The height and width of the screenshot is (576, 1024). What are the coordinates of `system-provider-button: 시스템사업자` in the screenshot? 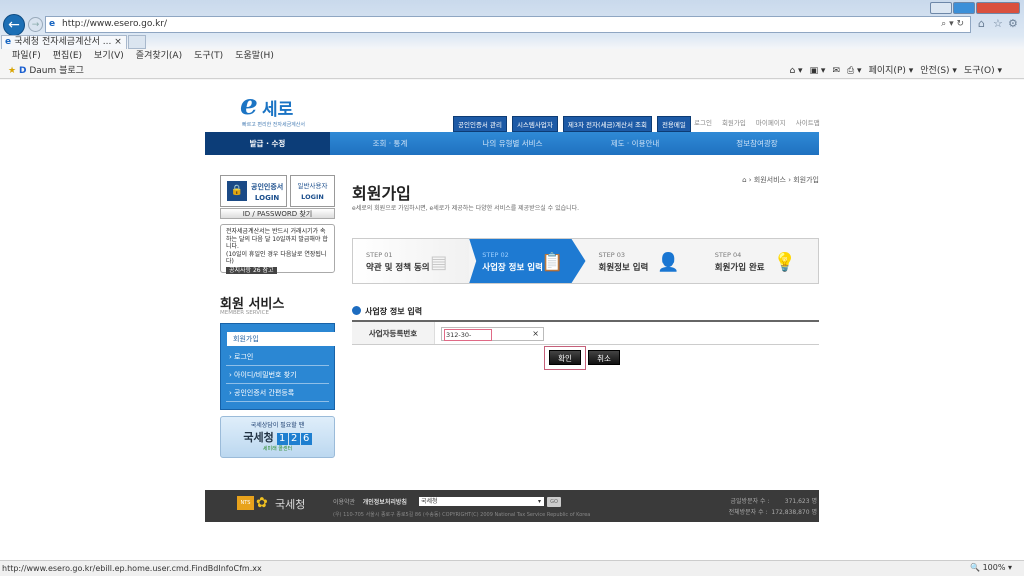 It's located at (534, 124).